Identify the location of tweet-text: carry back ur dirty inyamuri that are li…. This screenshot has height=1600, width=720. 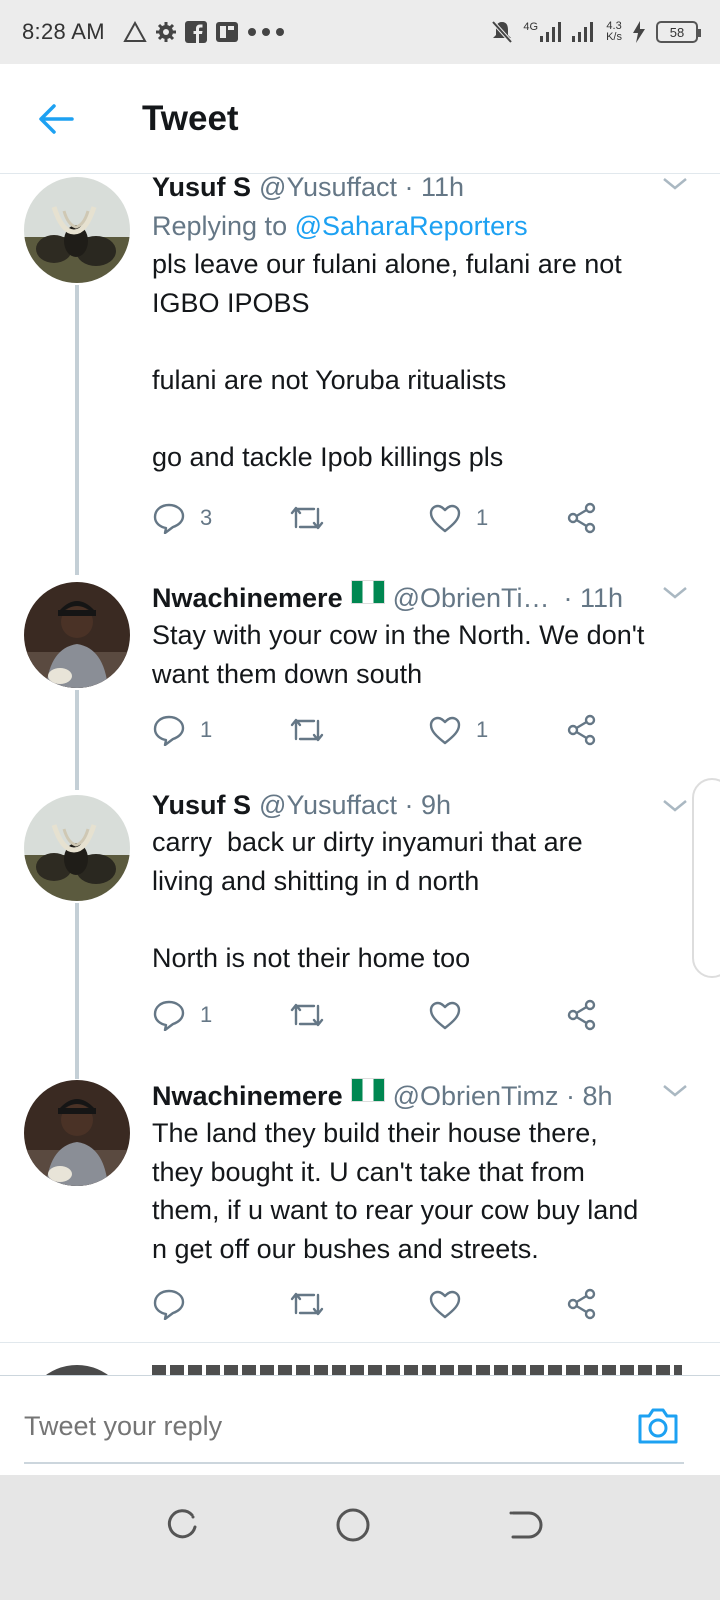
(367, 900).